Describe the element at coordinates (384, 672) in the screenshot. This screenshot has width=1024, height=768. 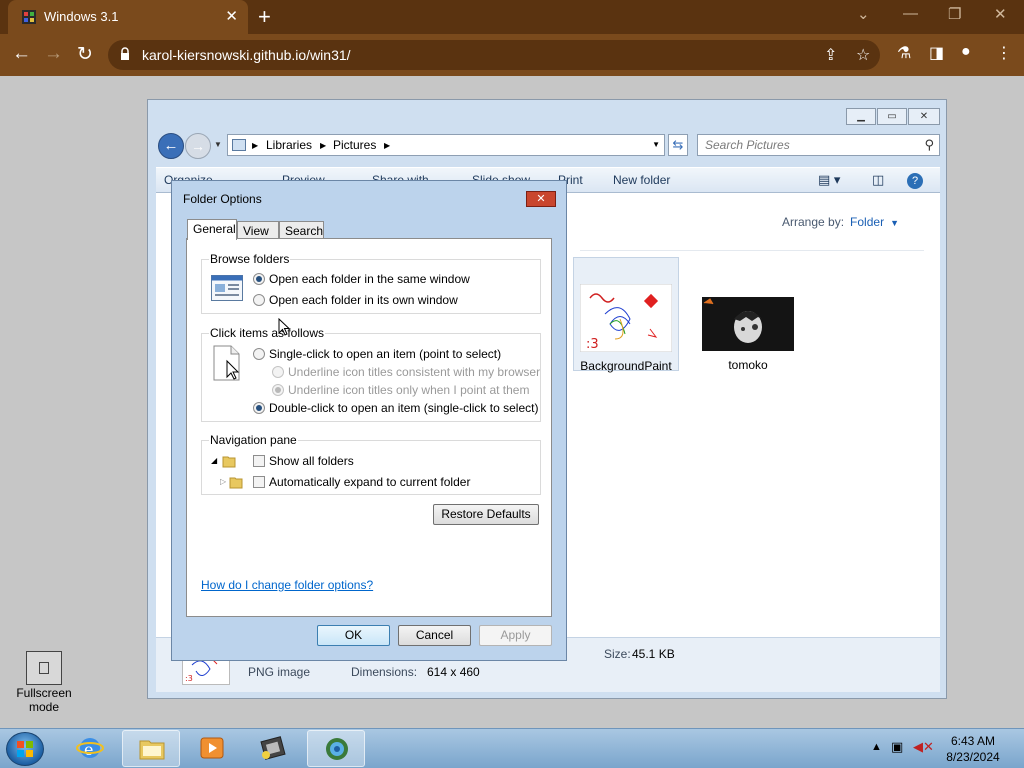
I see `details-dimensions-label: Dimensions:` at that location.